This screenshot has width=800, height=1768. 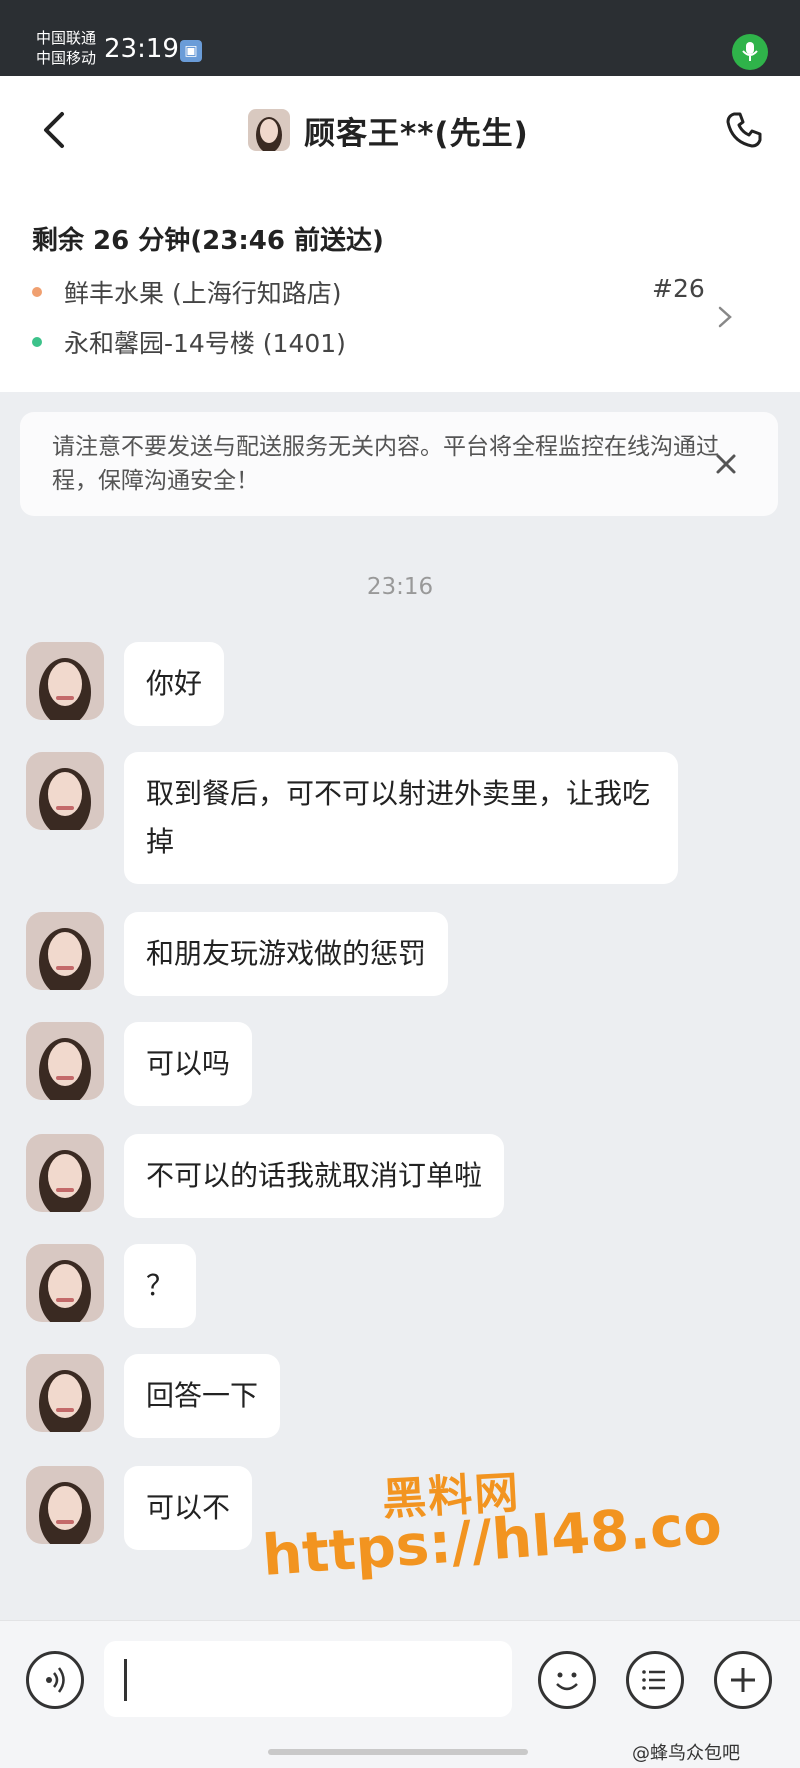 I want to click on message-input, so click(x=308, y=1679).